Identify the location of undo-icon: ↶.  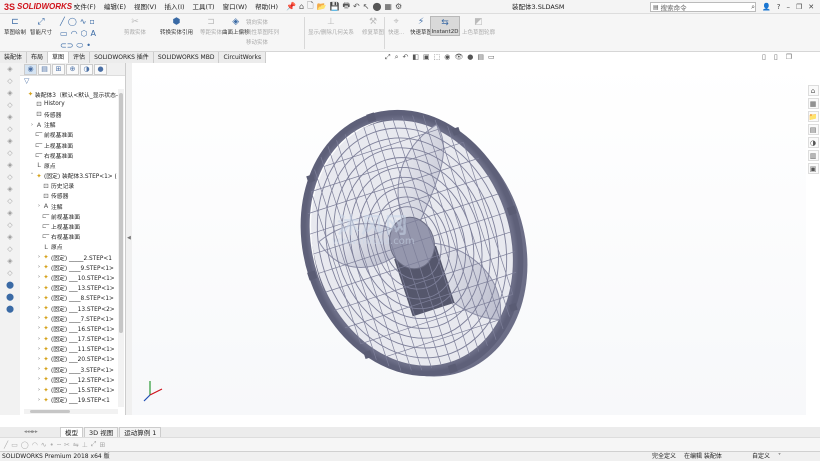
(356, 6).